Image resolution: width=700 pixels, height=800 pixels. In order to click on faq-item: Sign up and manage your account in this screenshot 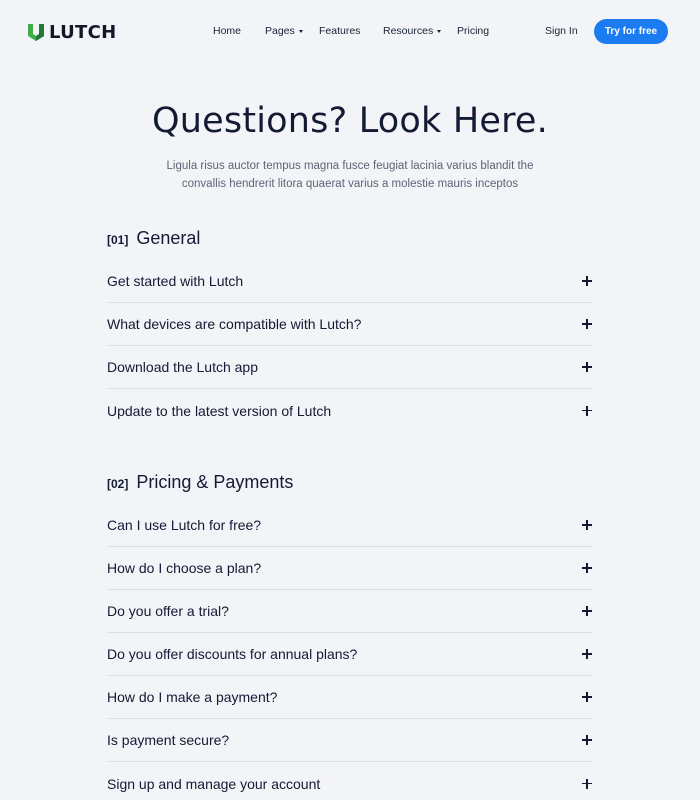, I will do `click(350, 781)`.